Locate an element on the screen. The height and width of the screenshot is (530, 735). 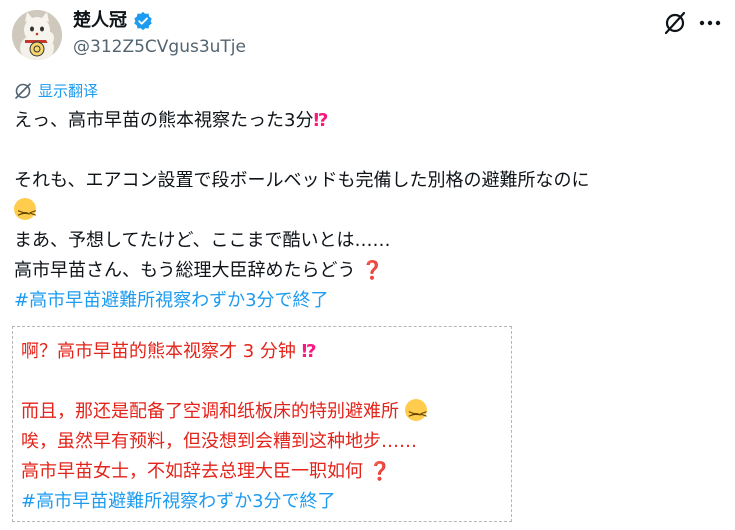
more-horizontal-icon is located at coordinates (710, 23).